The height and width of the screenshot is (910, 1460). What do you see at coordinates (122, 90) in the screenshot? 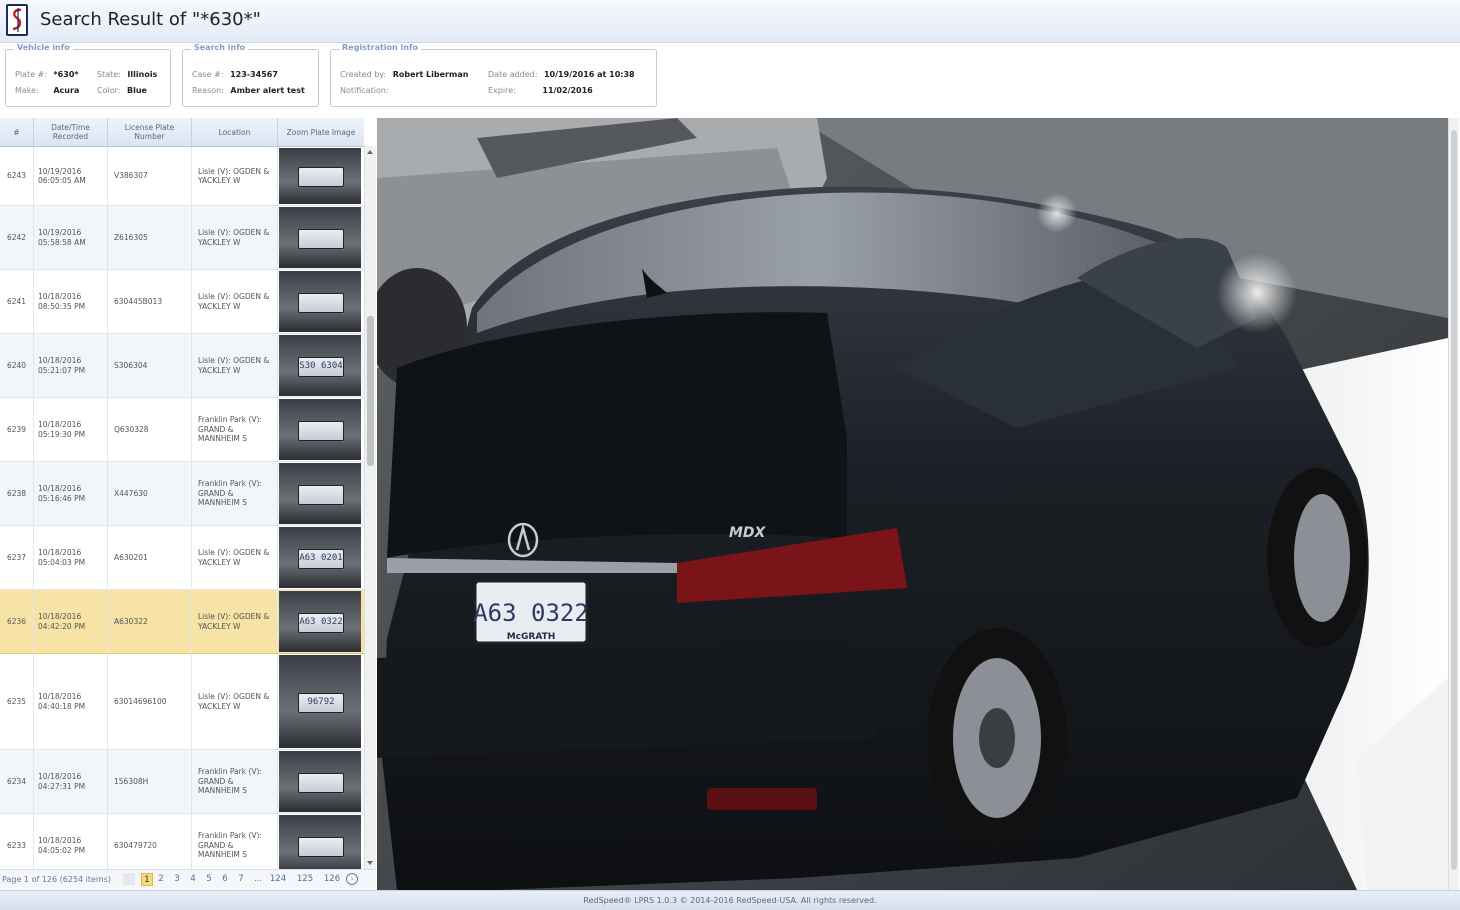
I see `color-row: Color: Blue` at bounding box center [122, 90].